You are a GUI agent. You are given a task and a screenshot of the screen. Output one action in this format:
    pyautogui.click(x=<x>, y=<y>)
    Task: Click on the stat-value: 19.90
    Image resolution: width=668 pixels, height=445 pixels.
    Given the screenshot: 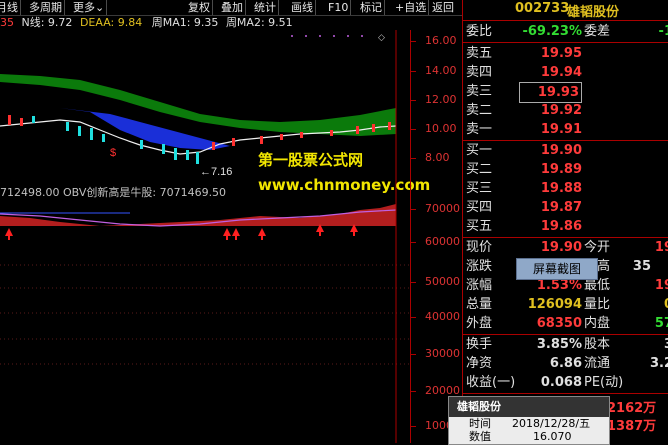 What is the action you would take?
    pyautogui.click(x=561, y=247)
    